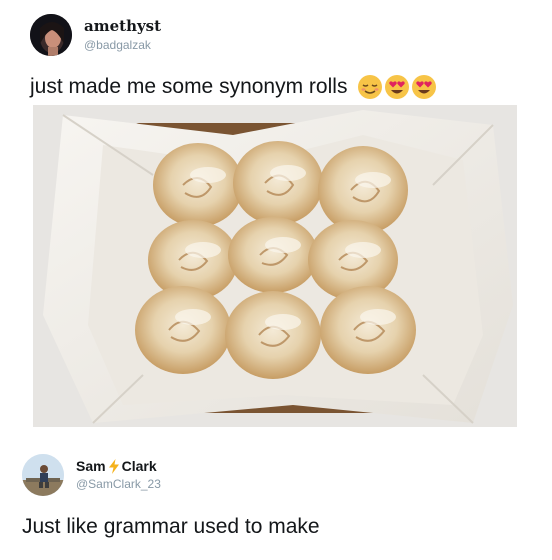 This screenshot has width=552, height=560. What do you see at coordinates (189, 86) in the screenshot?
I see `tweet-text: just made me some synonym rolls` at bounding box center [189, 86].